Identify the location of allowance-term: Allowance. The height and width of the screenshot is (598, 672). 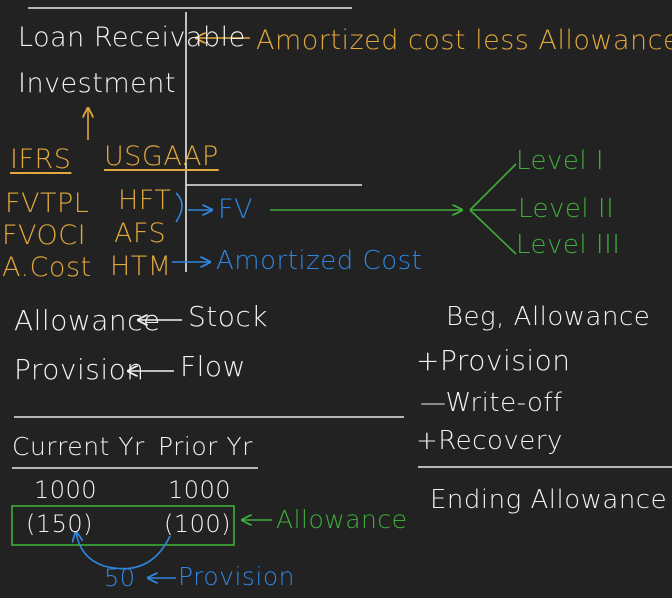
(87, 320).